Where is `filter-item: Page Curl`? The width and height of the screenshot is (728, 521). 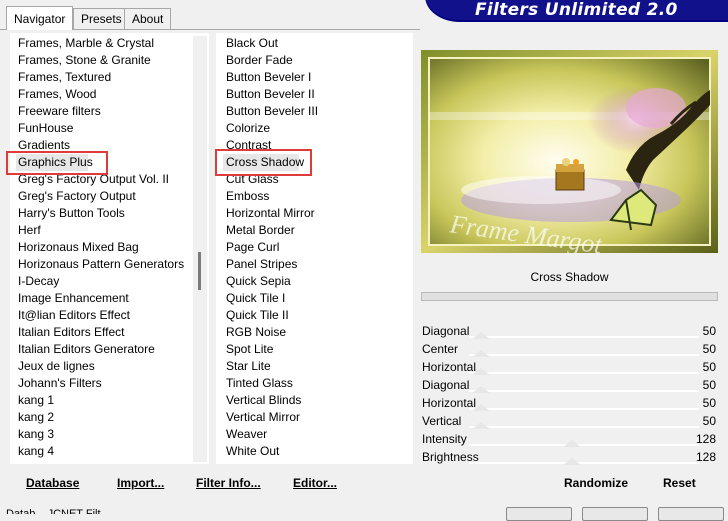
filter-item: Page Curl is located at coordinates (316, 247).